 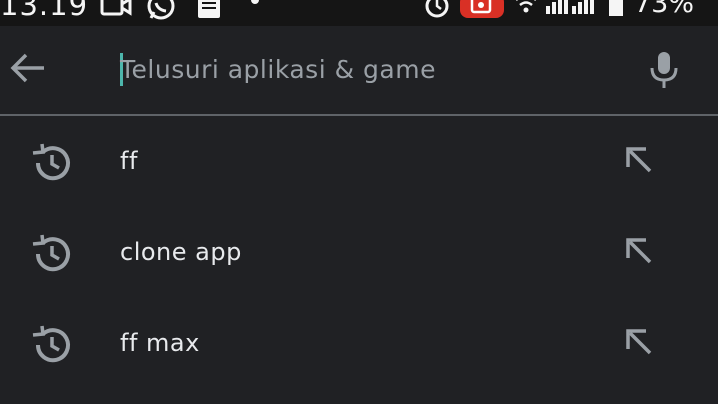 I want to click on history-item-label: clone app, so click(x=181, y=252).